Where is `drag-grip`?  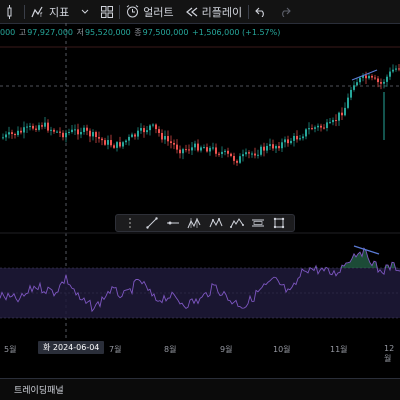 drag-grip is located at coordinates (131, 223).